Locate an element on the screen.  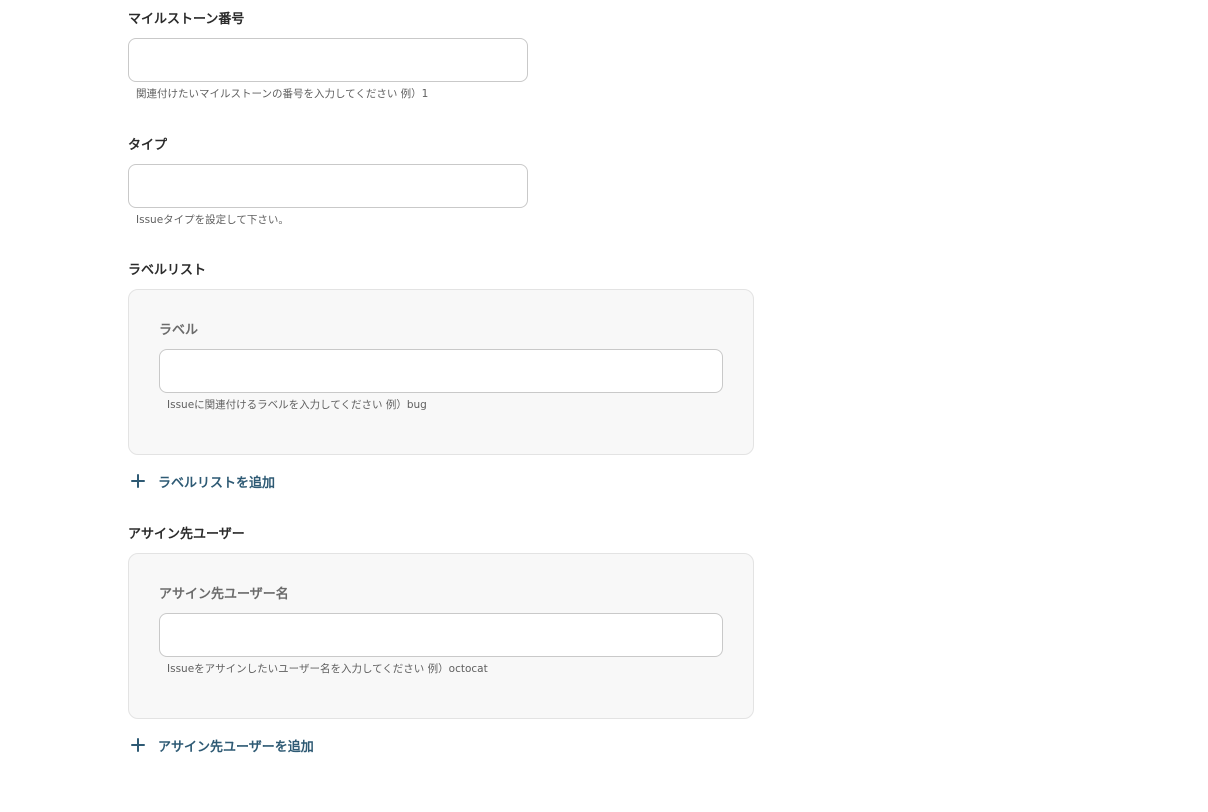
milestone-number-input is located at coordinates (328, 60).